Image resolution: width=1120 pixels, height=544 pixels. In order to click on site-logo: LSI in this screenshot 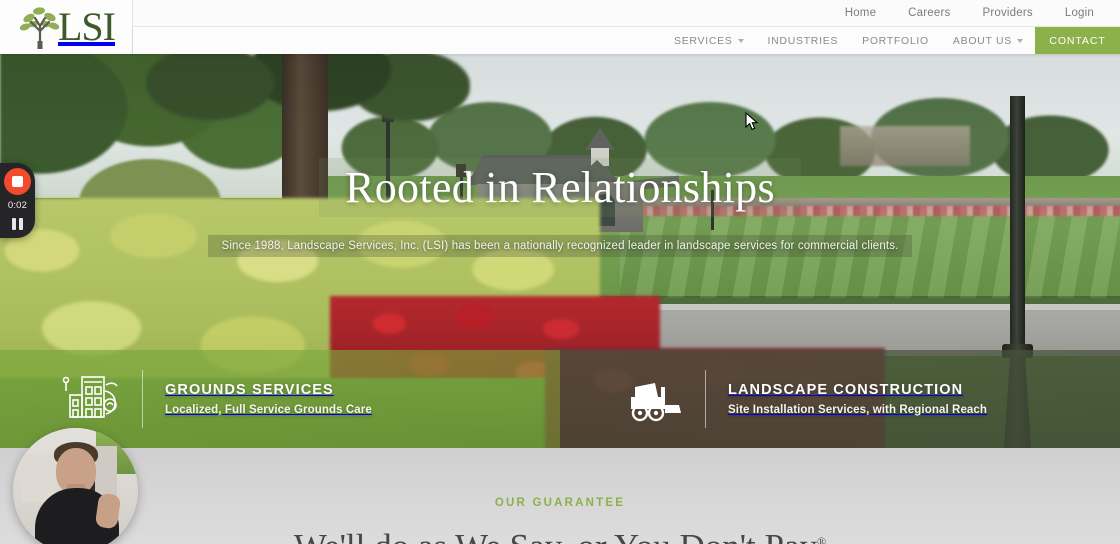, I will do `click(66, 27)`.